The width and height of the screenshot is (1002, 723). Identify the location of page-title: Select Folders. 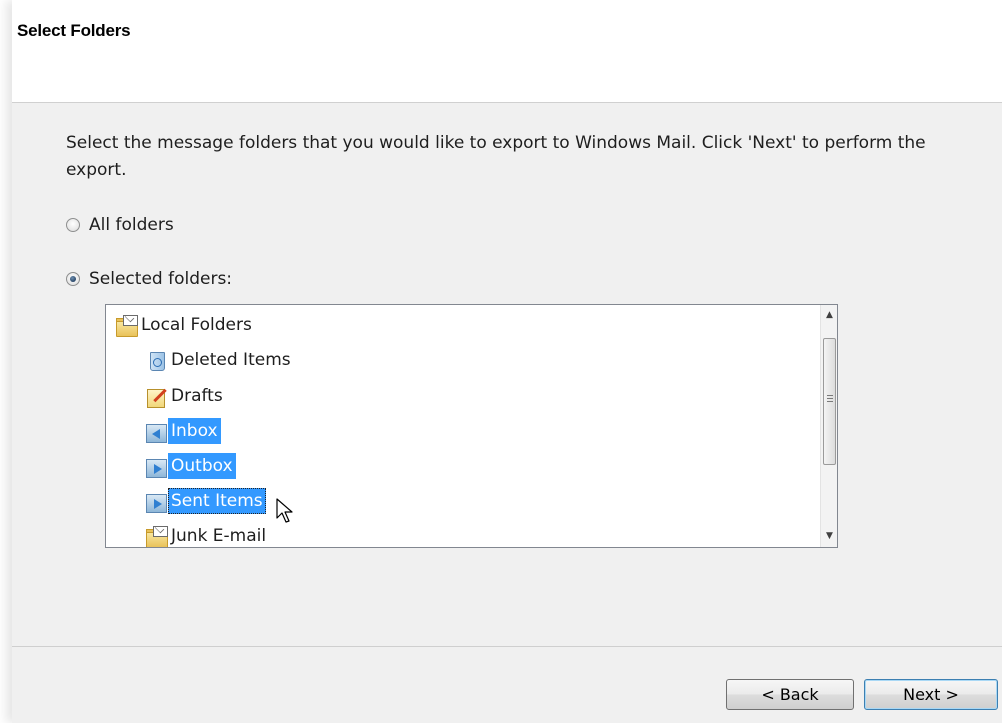
(74, 30).